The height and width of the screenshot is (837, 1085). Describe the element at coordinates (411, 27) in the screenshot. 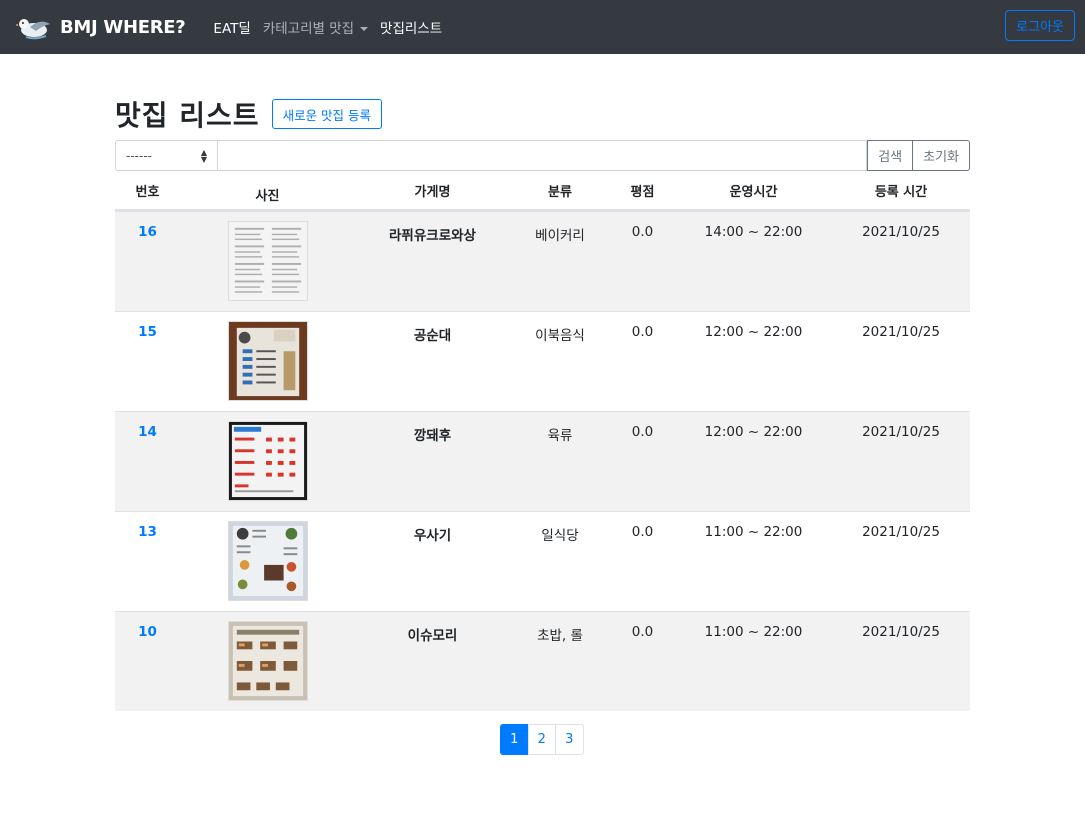

I see `nav-link-restaurant-list: 맛집리스트` at that location.